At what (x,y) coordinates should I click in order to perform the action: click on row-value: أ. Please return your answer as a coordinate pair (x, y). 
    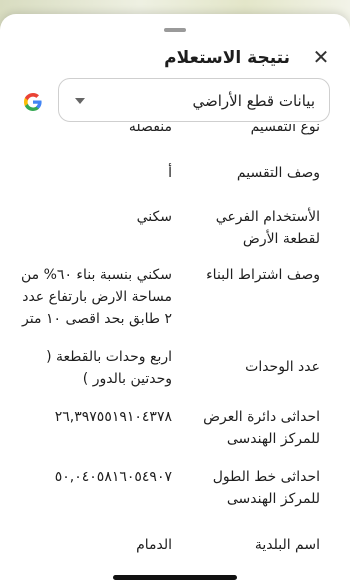
    Looking at the image, I should click on (170, 173).